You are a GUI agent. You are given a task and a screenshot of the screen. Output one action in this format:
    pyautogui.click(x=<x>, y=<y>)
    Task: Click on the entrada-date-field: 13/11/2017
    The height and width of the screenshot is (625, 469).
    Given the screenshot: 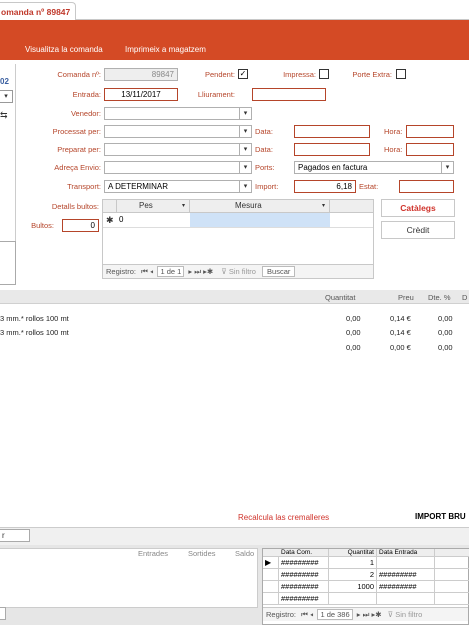 What is the action you would take?
    pyautogui.click(x=141, y=94)
    